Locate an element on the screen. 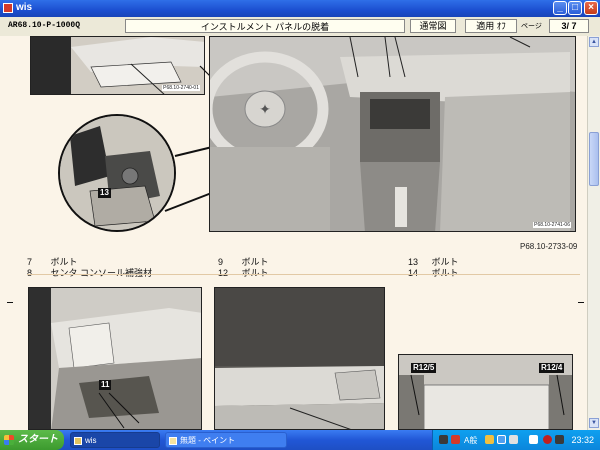 The image size is (600, 450). bottom-left-drawing is located at coordinates (115, 358).